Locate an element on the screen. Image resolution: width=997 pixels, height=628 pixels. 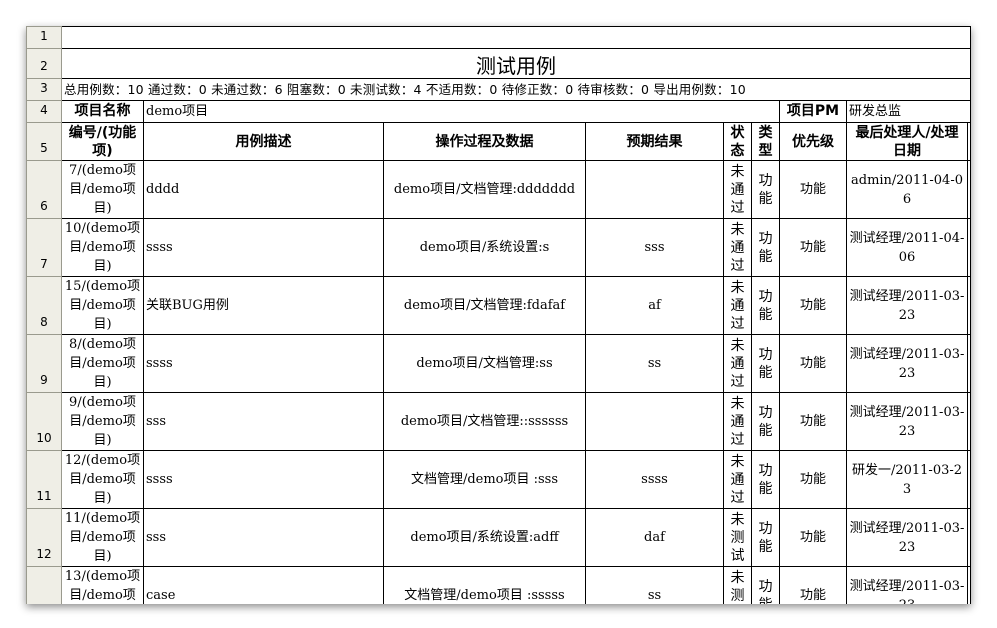
case-id-cell: 7/(demo项目/demo项目) is located at coordinates (102, 189).